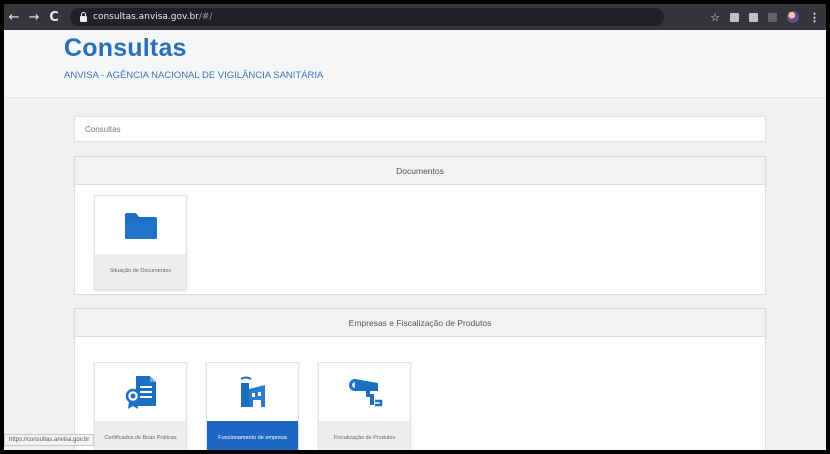 This screenshot has width=830, height=454. What do you see at coordinates (140, 271) in the screenshot?
I see `card-label: Situação de Documentos` at bounding box center [140, 271].